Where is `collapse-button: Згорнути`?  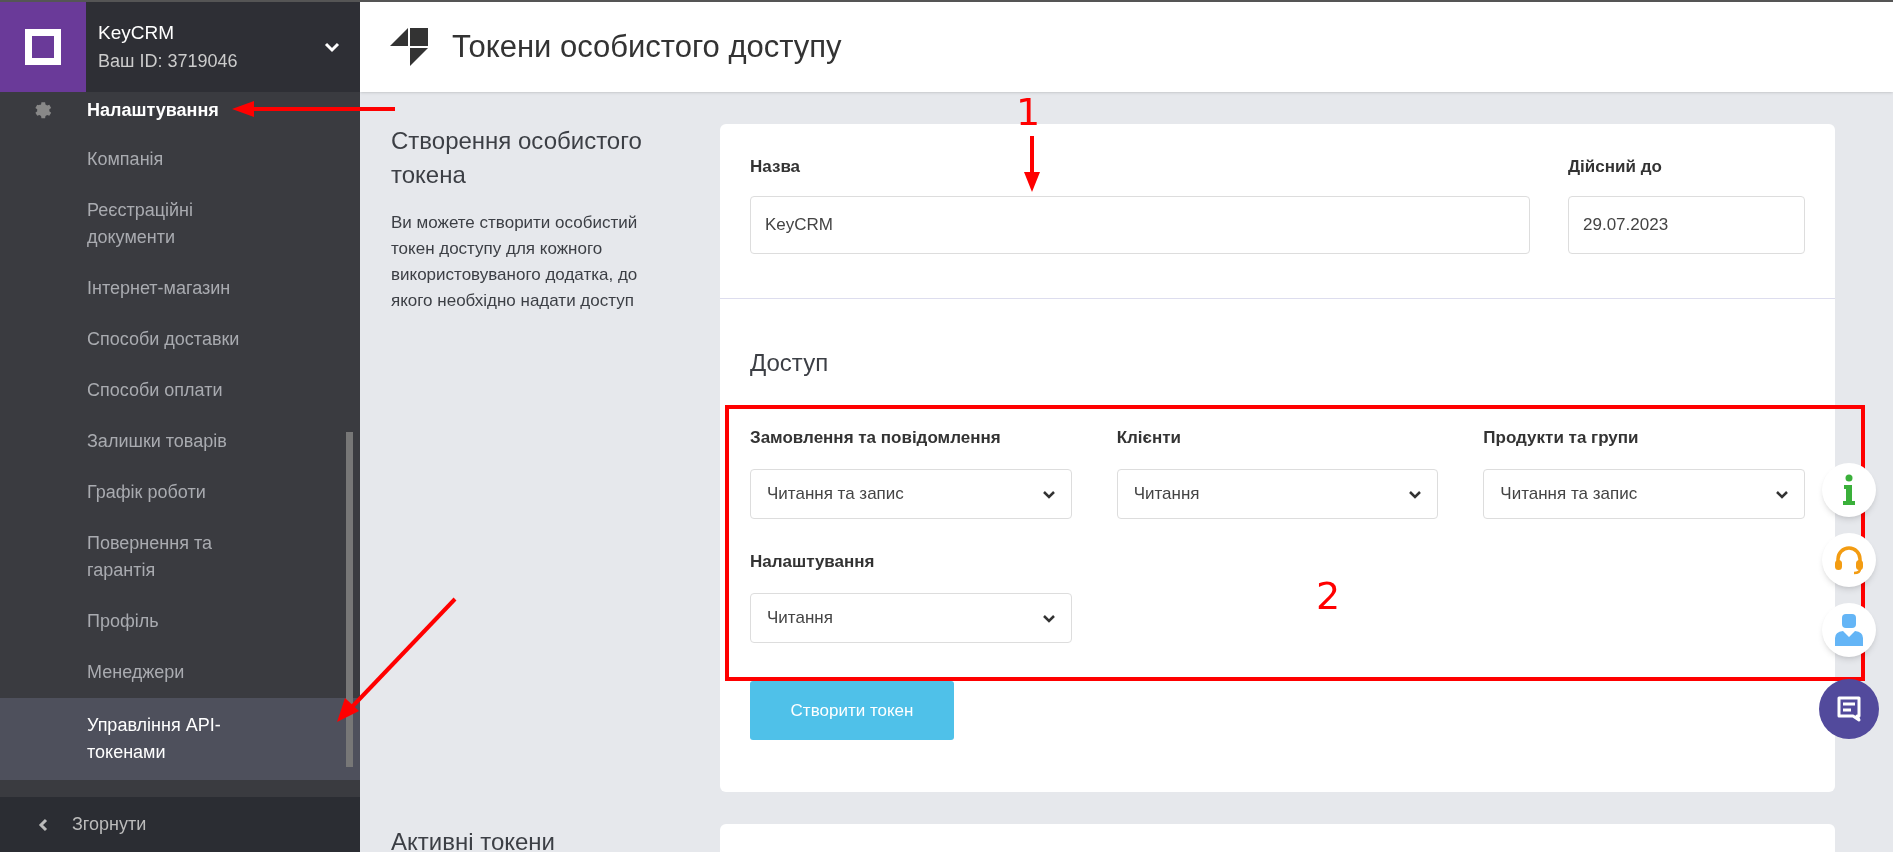 collapse-button: Згорнути is located at coordinates (180, 824).